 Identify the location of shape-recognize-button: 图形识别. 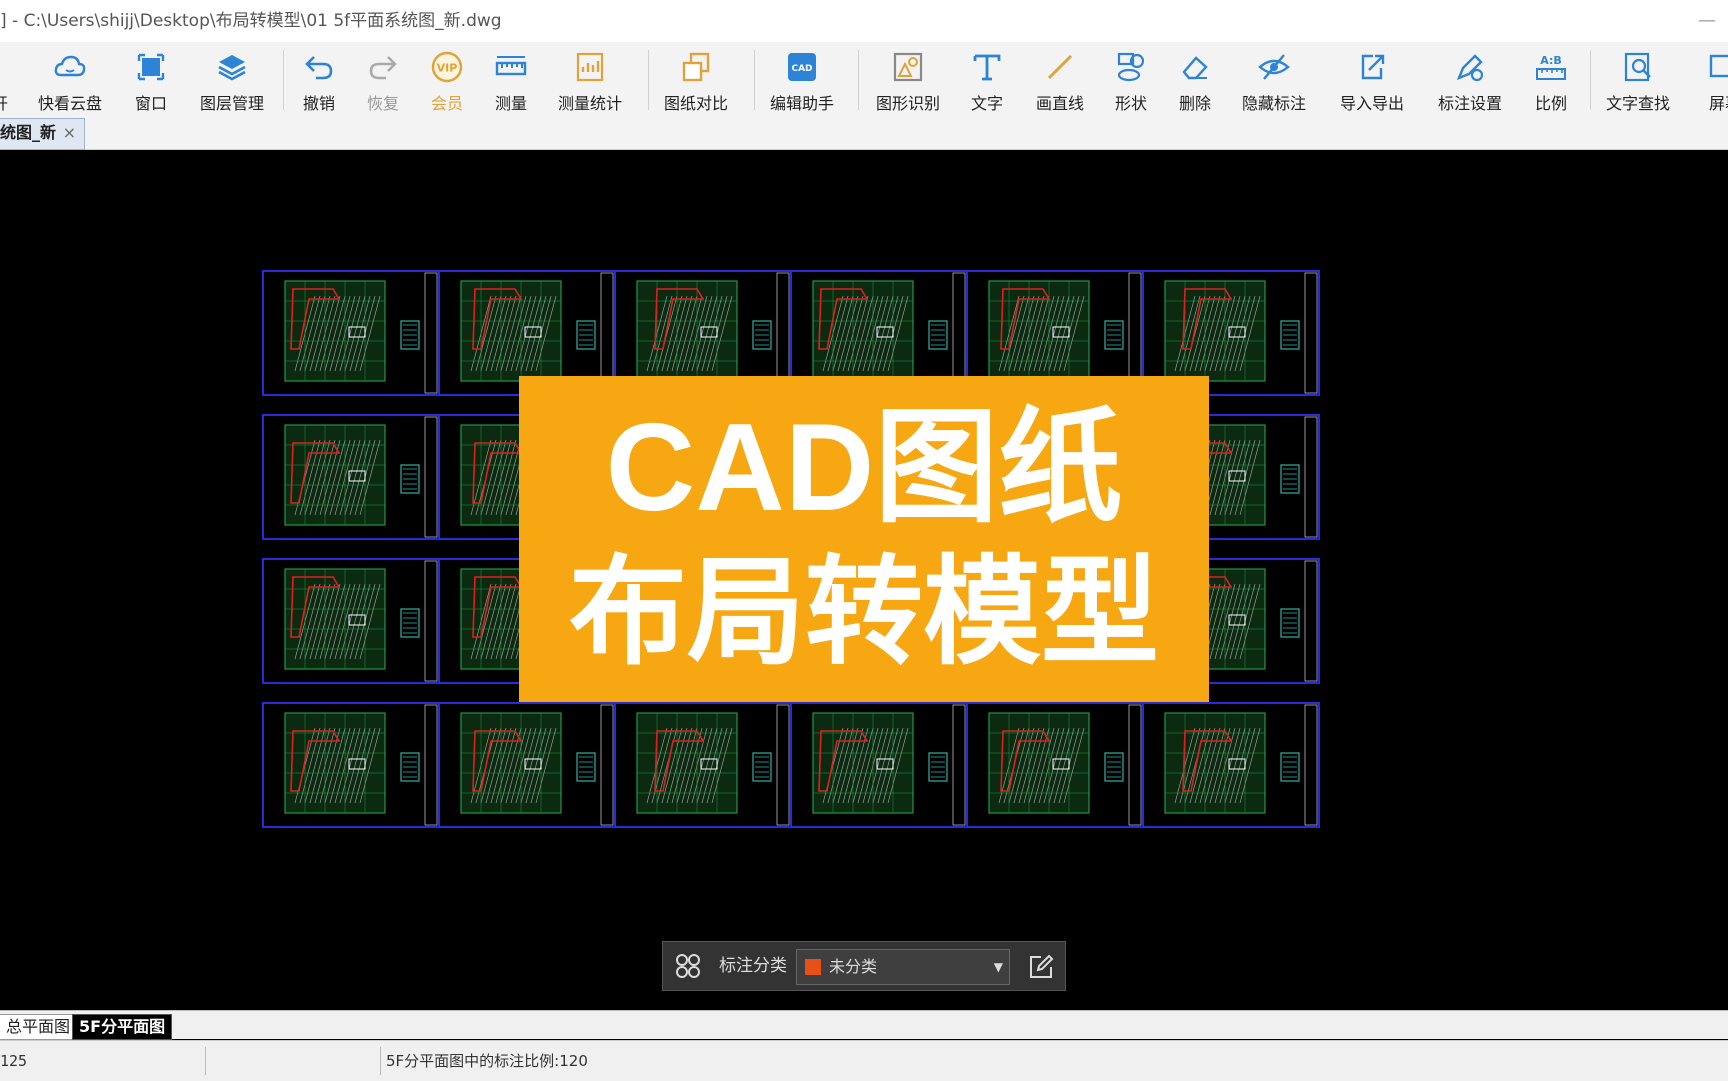
(908, 80).